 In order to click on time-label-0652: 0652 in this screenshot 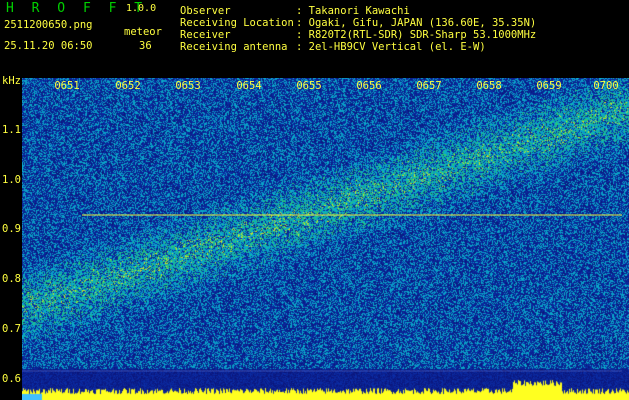, I will do `click(128, 86)`.